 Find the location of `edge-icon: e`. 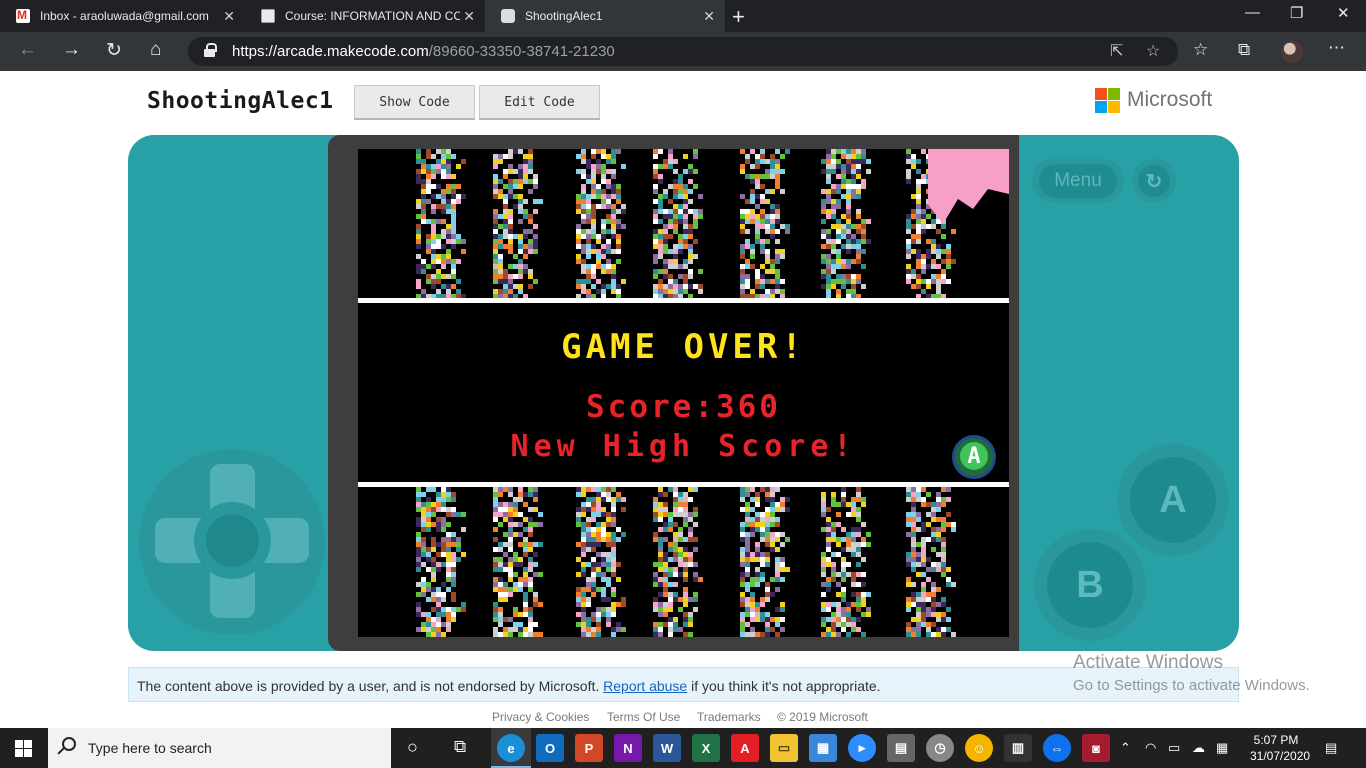

edge-icon: e is located at coordinates (511, 748).